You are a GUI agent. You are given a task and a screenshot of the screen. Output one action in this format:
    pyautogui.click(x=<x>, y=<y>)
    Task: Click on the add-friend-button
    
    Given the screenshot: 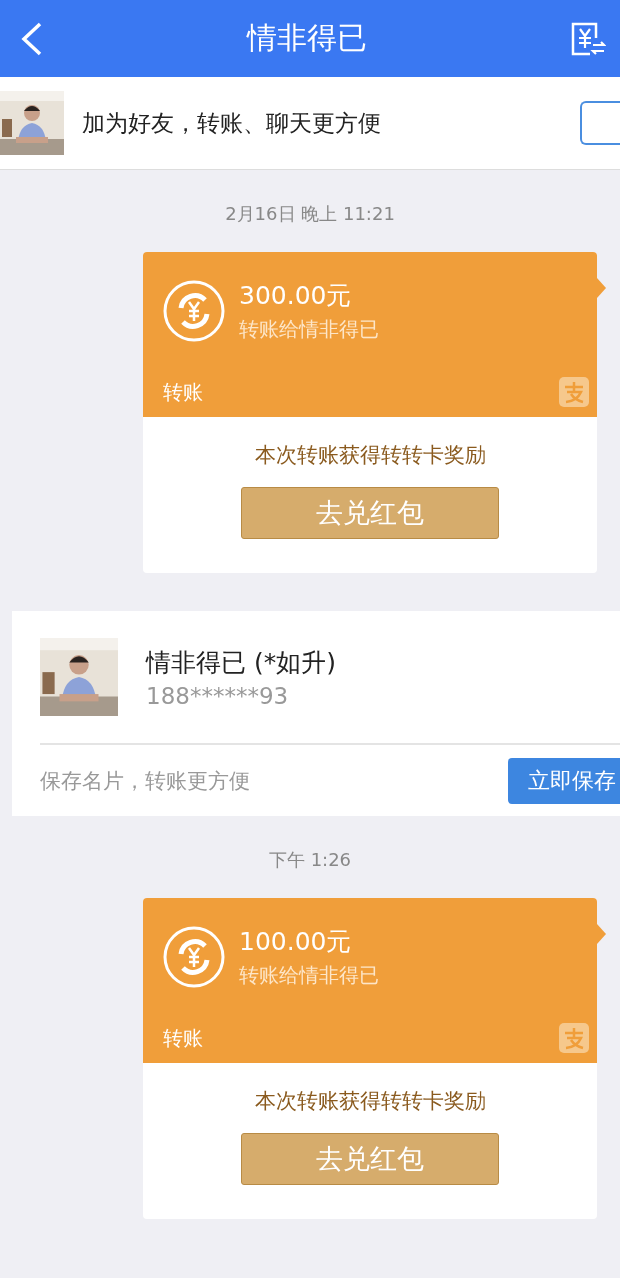 What is the action you would take?
    pyautogui.click(x=600, y=123)
    